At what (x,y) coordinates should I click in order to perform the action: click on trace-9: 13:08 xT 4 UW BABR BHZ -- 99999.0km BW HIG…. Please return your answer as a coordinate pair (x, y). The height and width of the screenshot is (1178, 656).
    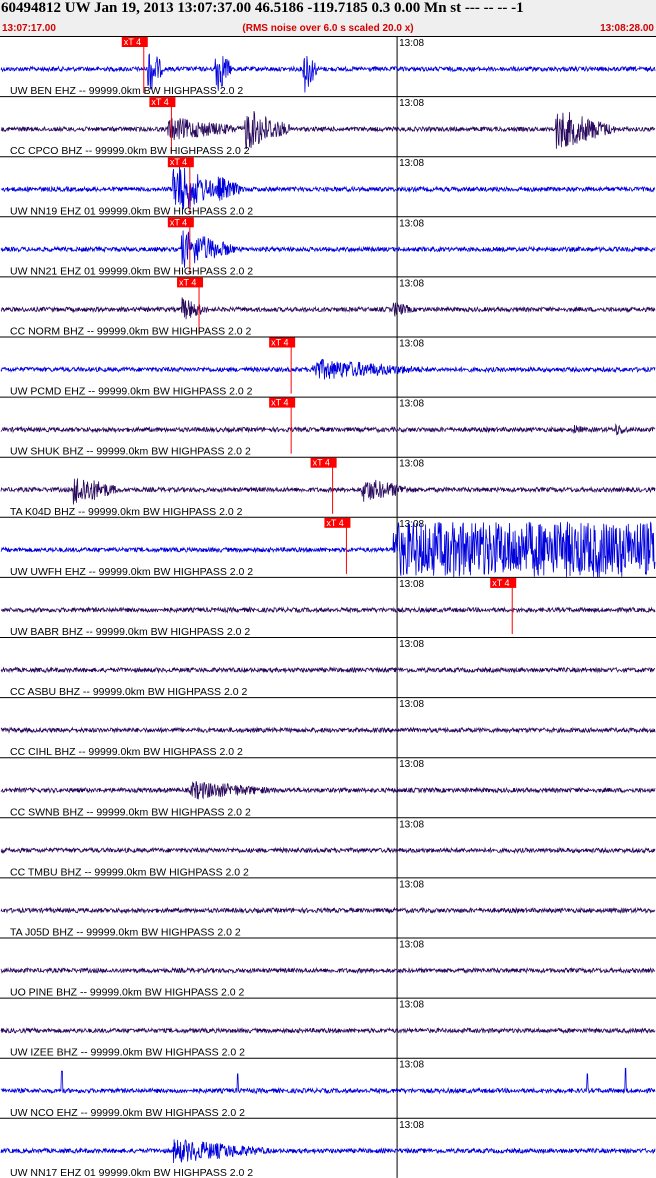
    Looking at the image, I should click on (328, 607).